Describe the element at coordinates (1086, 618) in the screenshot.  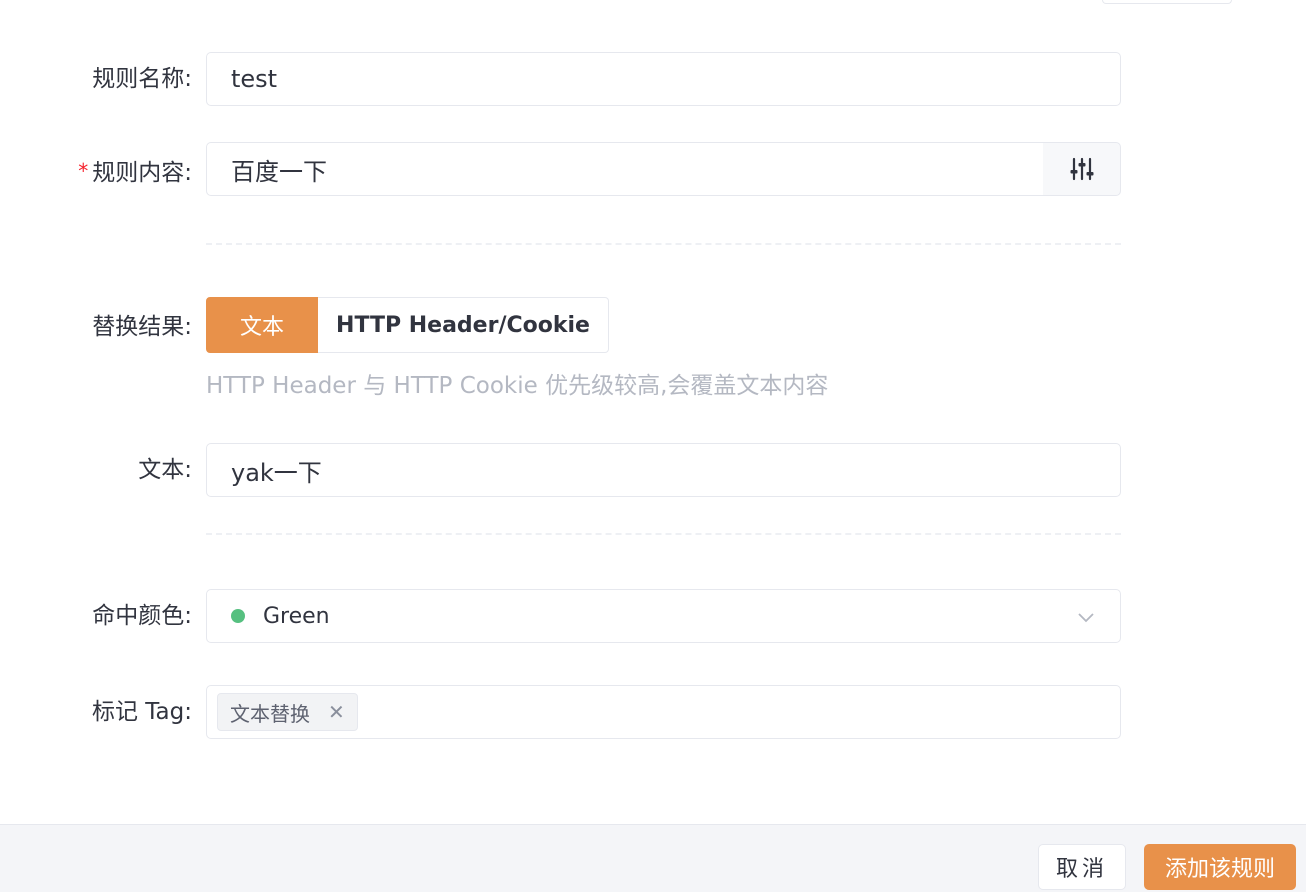
I see `chevron-down-icon` at that location.